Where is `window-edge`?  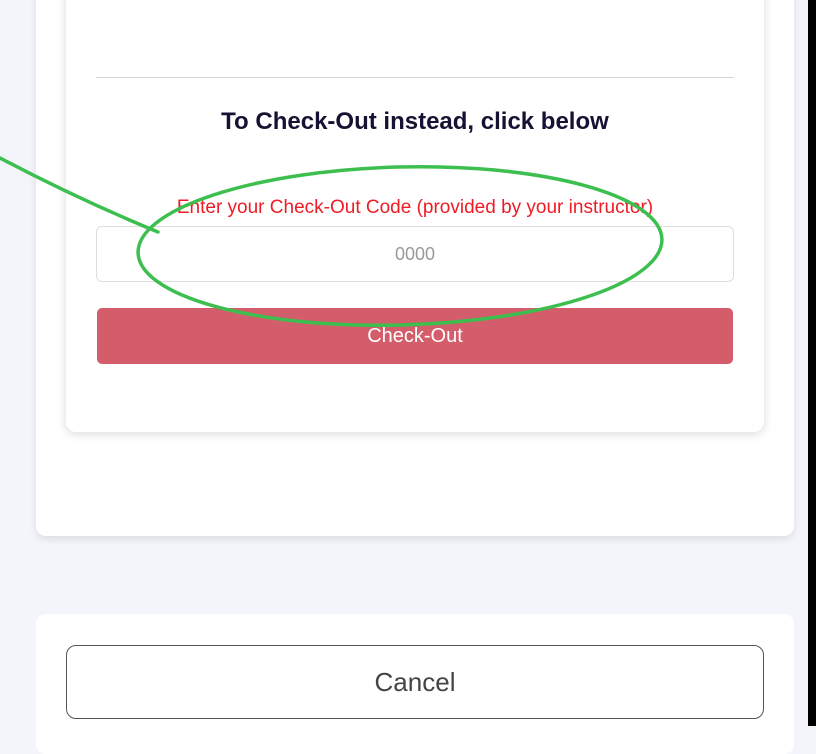
window-edge is located at coordinates (812, 363).